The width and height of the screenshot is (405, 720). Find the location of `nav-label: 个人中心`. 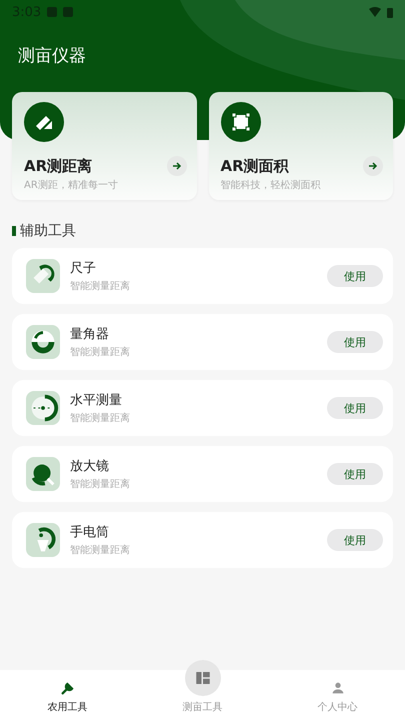

nav-label: 个人中心 is located at coordinates (338, 707).